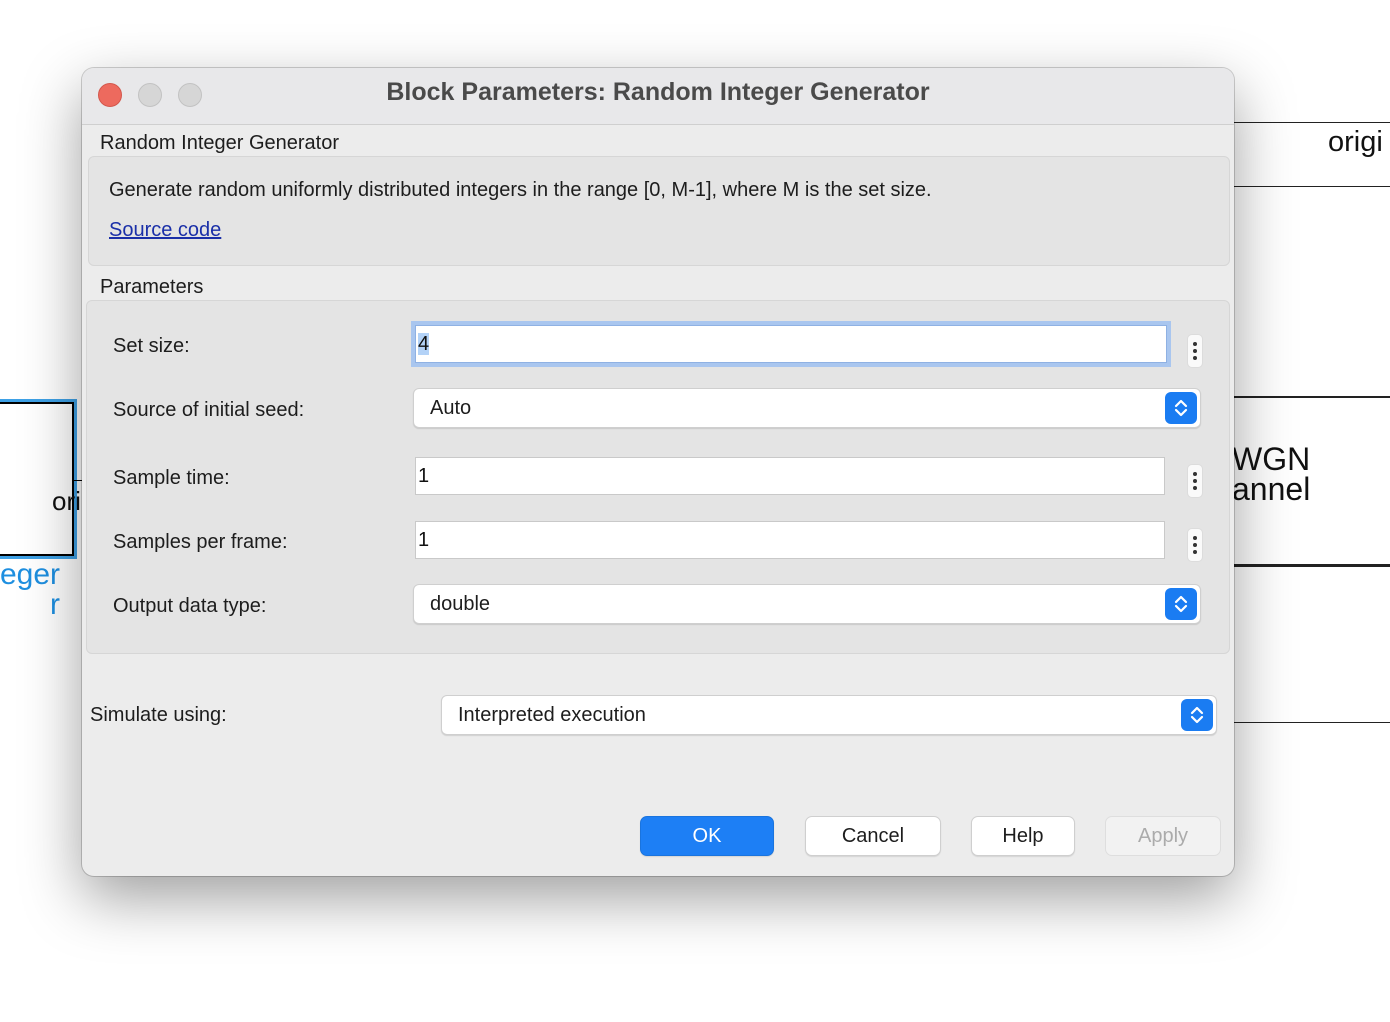  Describe the element at coordinates (152, 287) in the screenshot. I see `parameters-heading: Parameters` at that location.